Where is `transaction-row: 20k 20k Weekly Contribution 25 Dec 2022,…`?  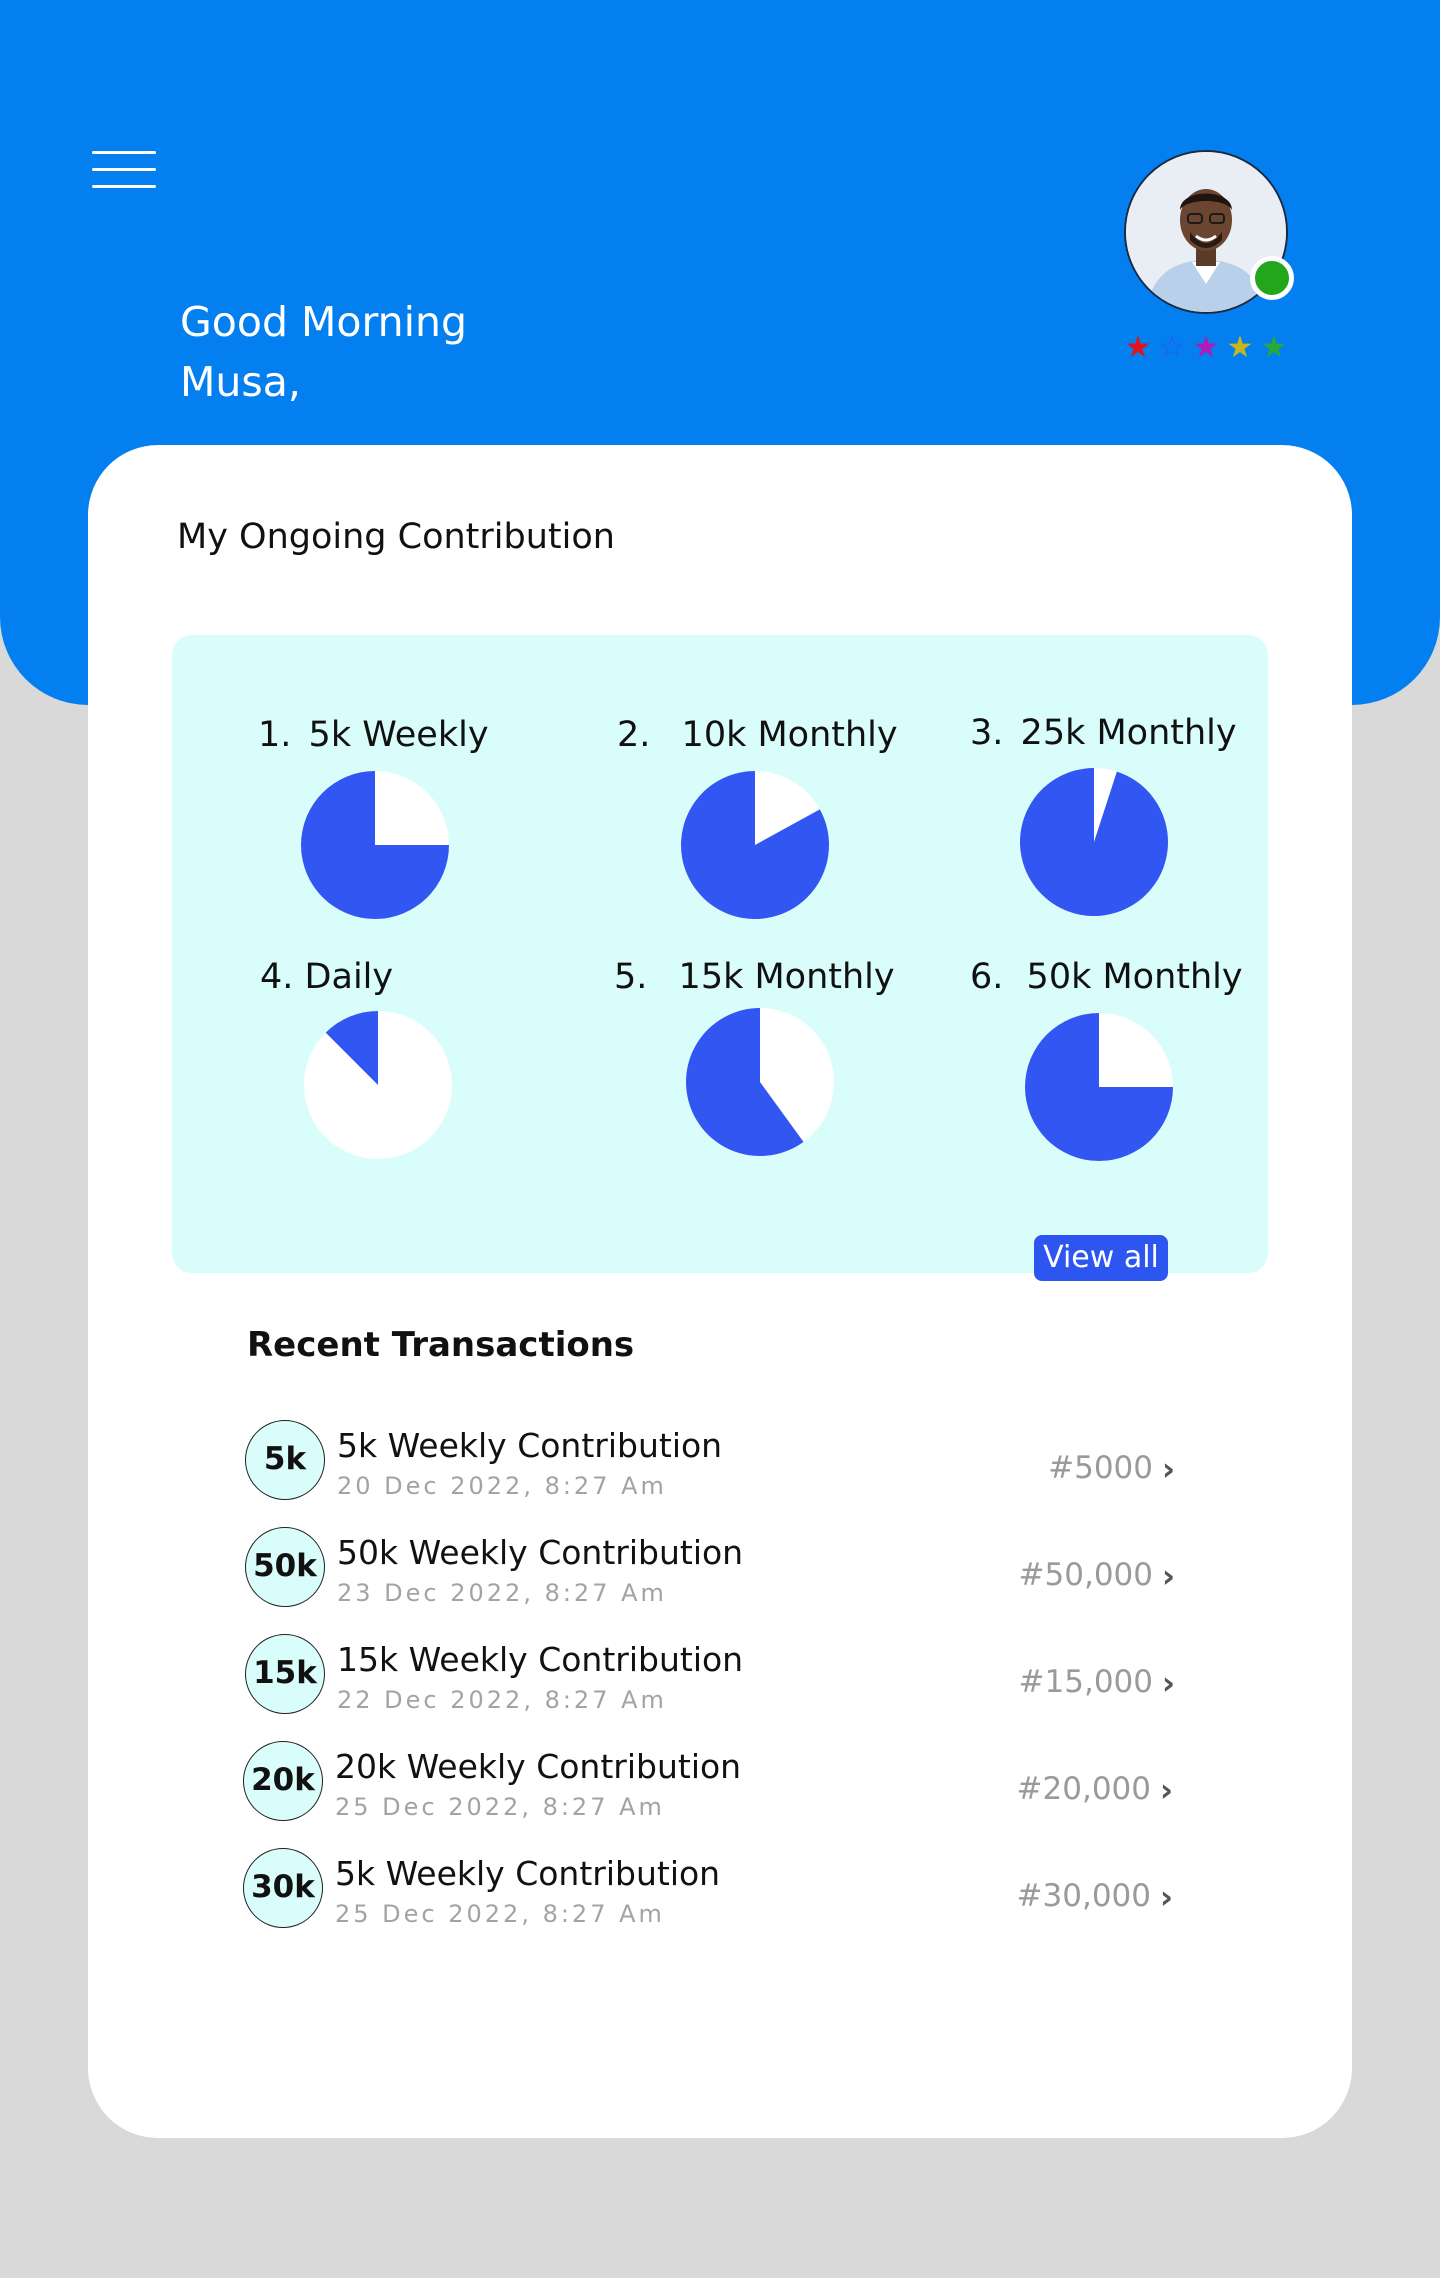 transaction-row: 20k 20k Weekly Contribution 25 Dec 2022,… is located at coordinates (723, 1783).